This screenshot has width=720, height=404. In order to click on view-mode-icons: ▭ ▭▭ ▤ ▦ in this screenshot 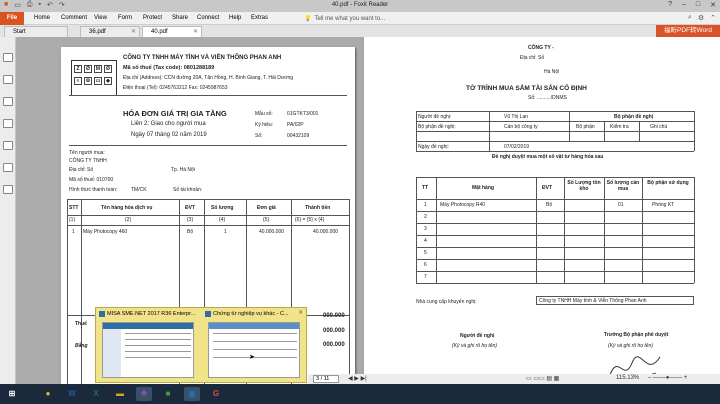, I will do `click(542, 378)`.